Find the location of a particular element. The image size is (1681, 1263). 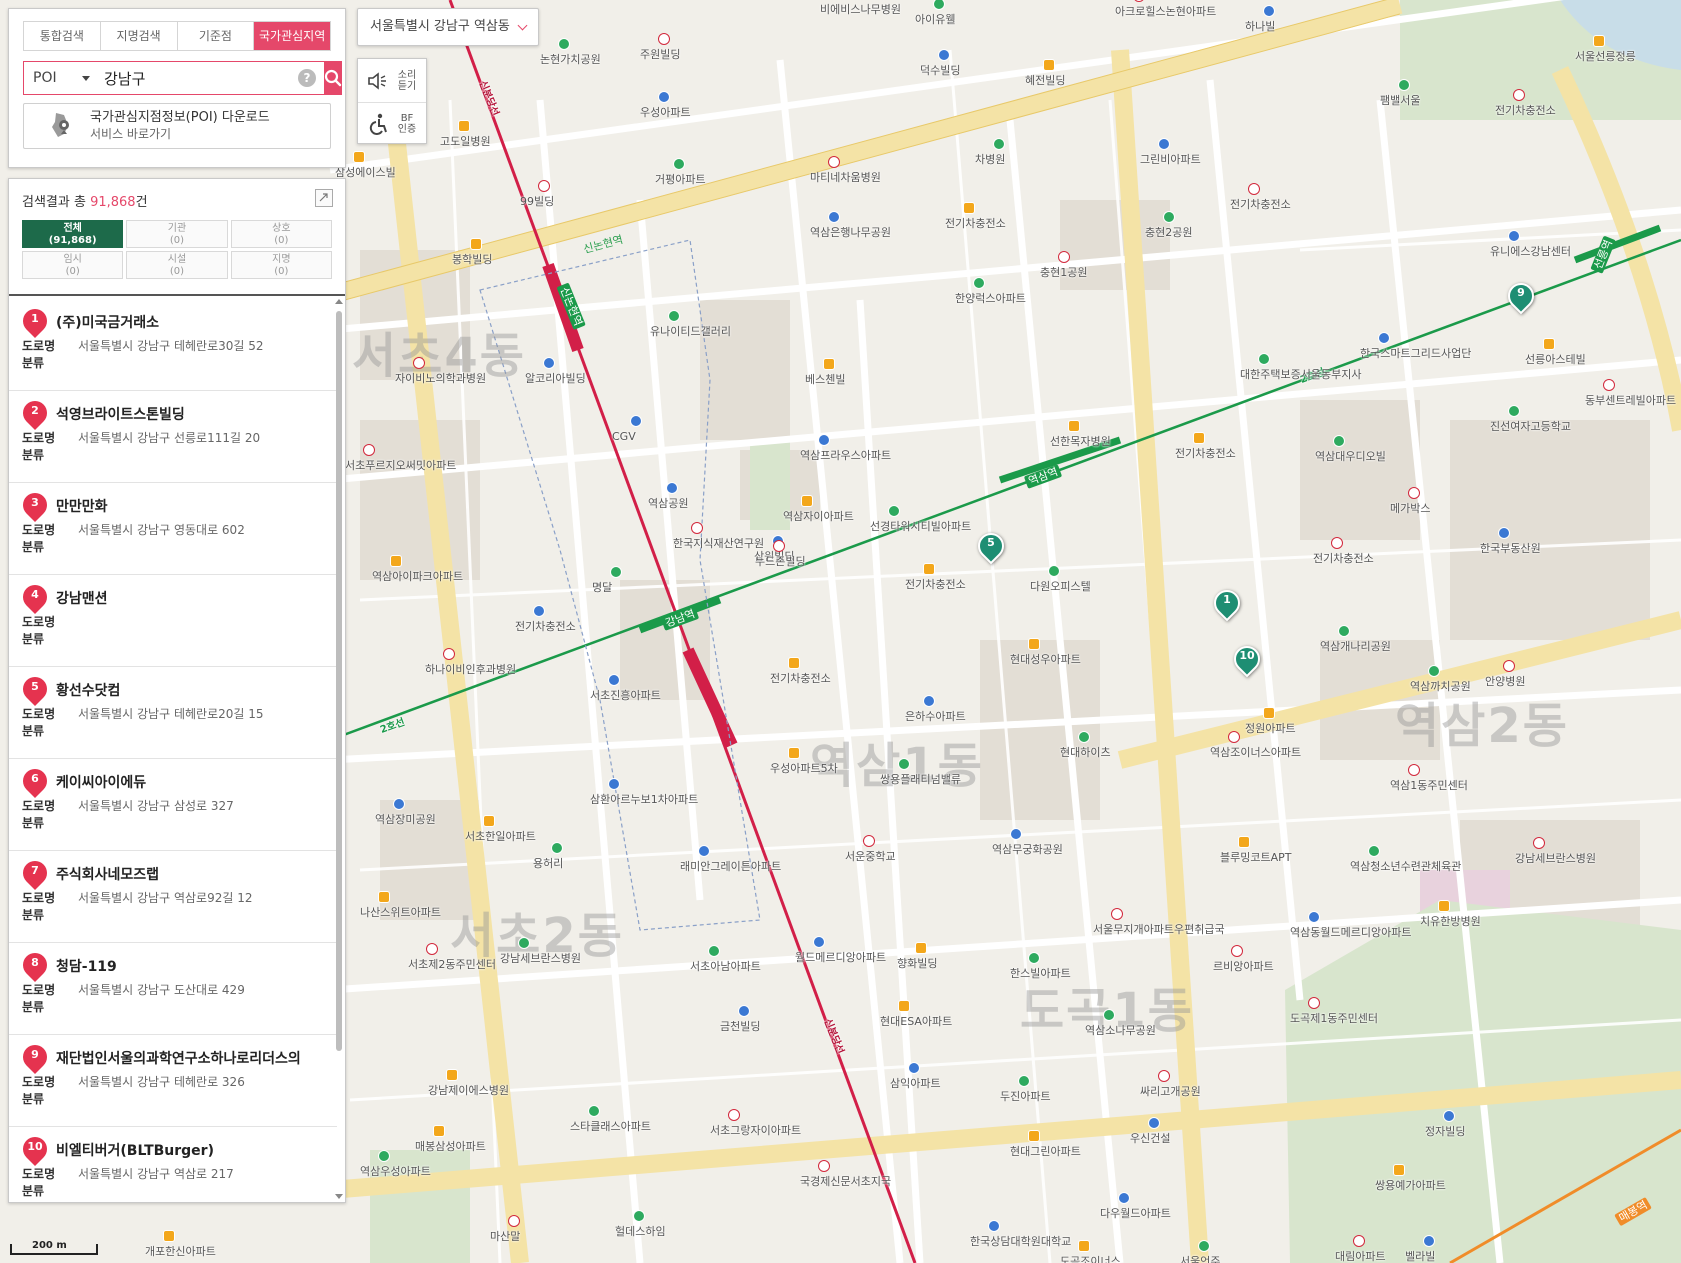

help-icon: ? is located at coordinates (307, 78).